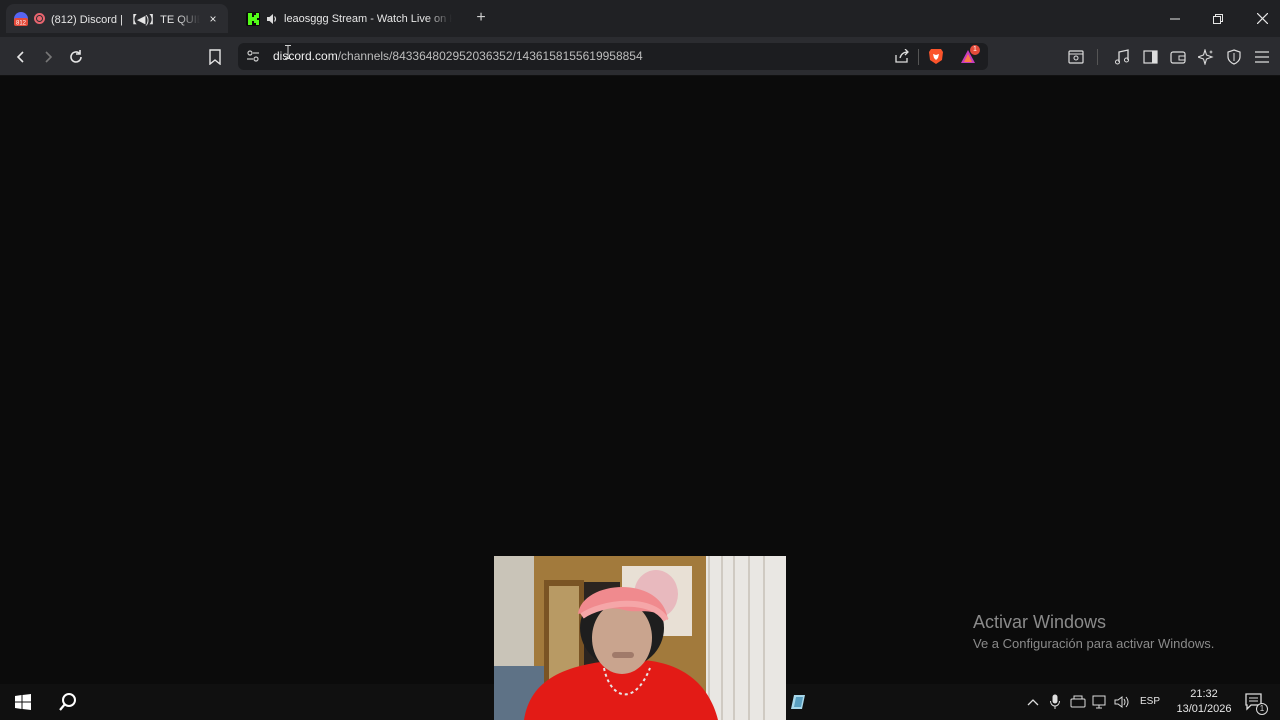  What do you see at coordinates (305, 56) in the screenshot?
I see `url-host: discord.com` at bounding box center [305, 56].